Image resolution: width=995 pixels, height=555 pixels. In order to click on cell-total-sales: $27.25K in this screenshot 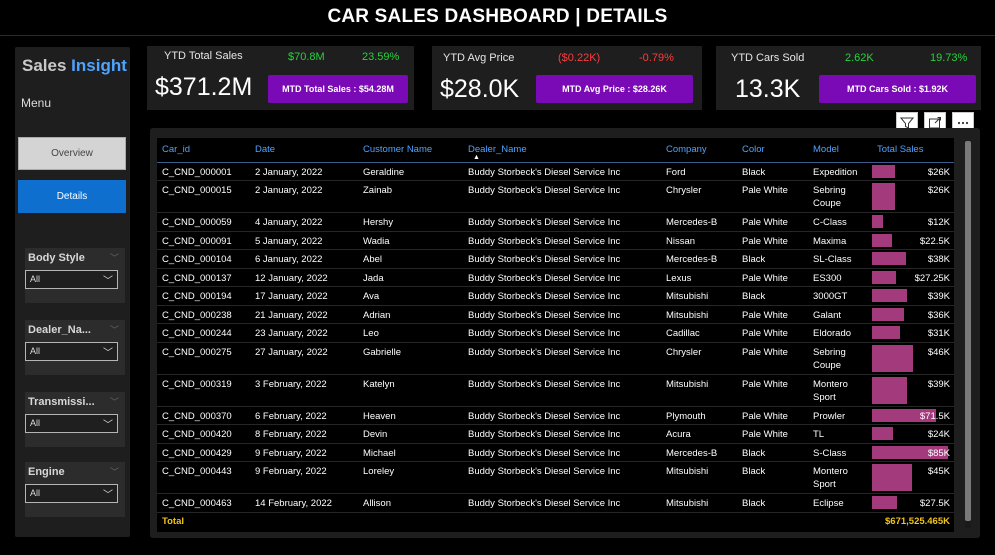, I will do `click(913, 277)`.